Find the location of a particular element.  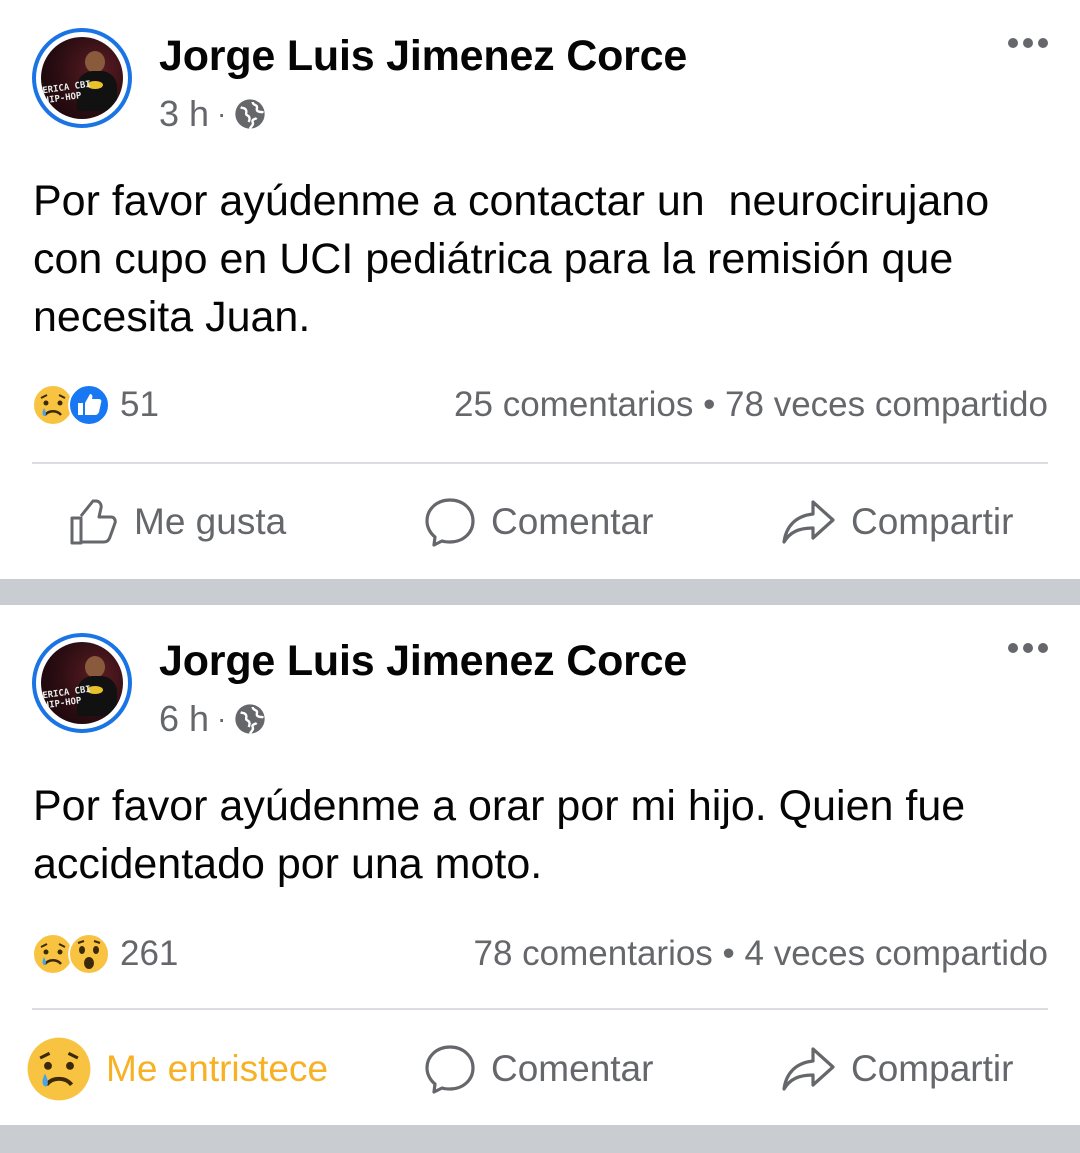

post-meta: 3 h · is located at coordinates (212, 114).